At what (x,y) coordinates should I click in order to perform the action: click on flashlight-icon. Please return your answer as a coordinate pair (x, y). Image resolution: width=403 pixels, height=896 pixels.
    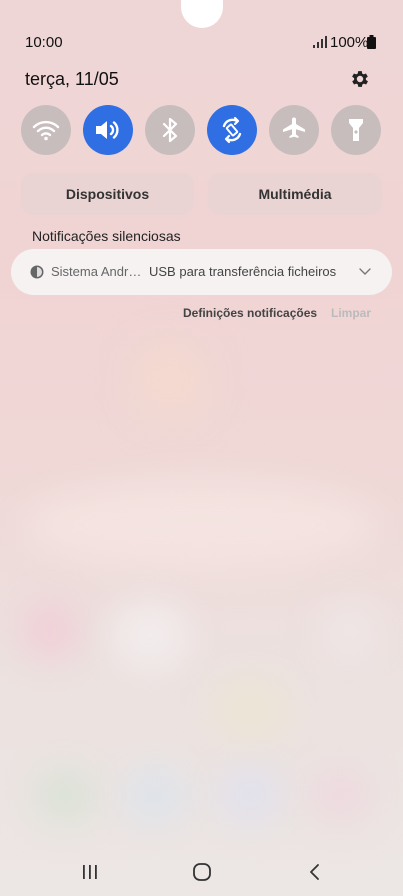
    Looking at the image, I should click on (356, 130).